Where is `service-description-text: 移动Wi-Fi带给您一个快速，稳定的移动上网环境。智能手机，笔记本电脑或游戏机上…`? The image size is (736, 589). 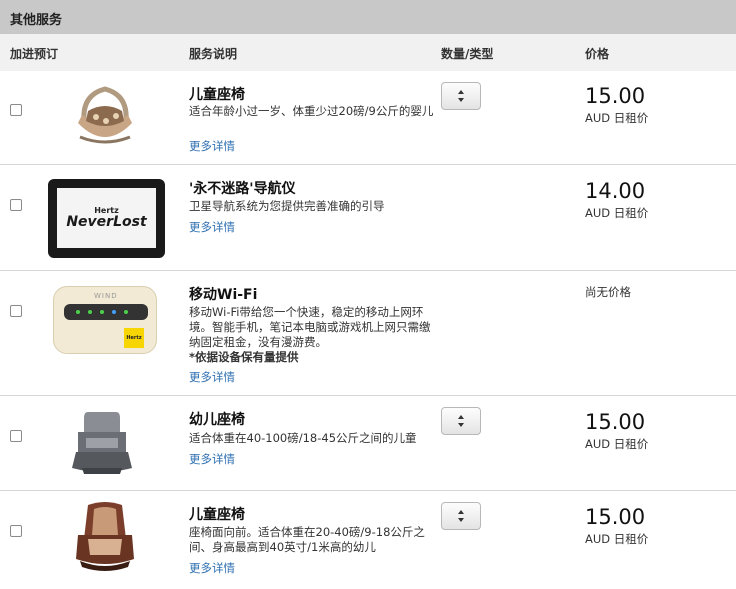 service-description-text: 移动Wi-Fi带给您一个快速，稳定的移动上网环境。智能手机，笔记本电脑或游戏机上… is located at coordinates (310, 327).